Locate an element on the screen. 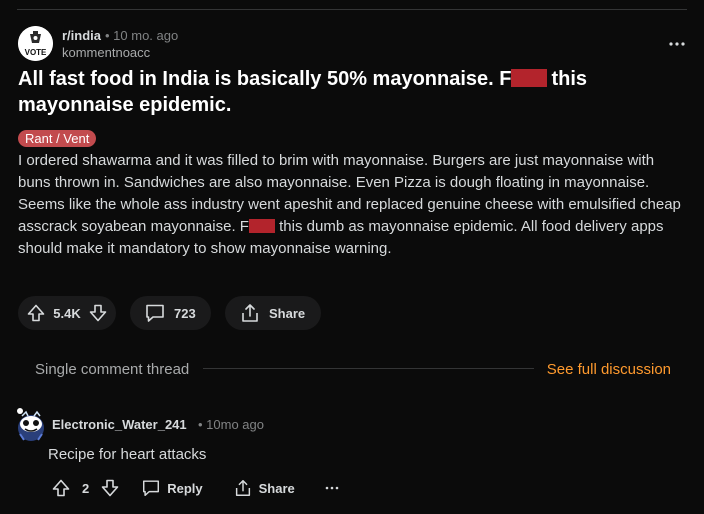 The width and height of the screenshot is (704, 514). share-button: Share is located at coordinates (273, 313).